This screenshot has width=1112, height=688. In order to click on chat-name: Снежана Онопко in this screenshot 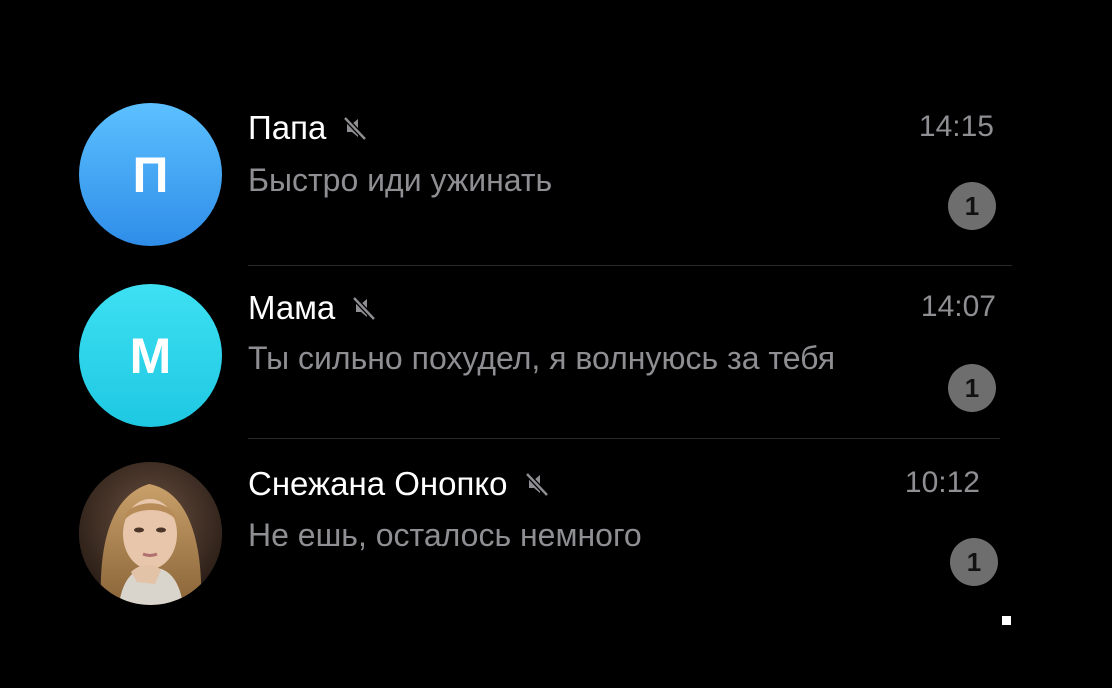, I will do `click(378, 483)`.